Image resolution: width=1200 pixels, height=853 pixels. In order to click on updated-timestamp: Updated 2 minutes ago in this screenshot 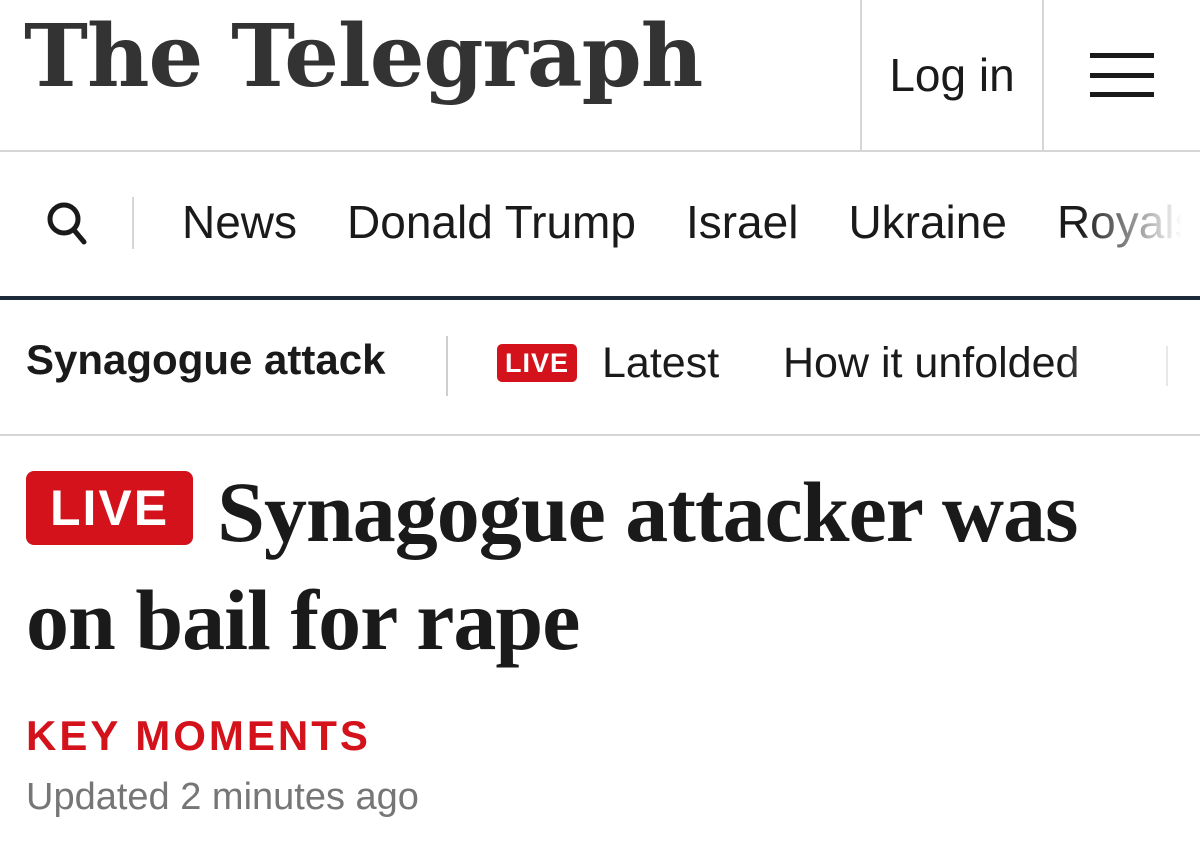, I will do `click(222, 797)`.